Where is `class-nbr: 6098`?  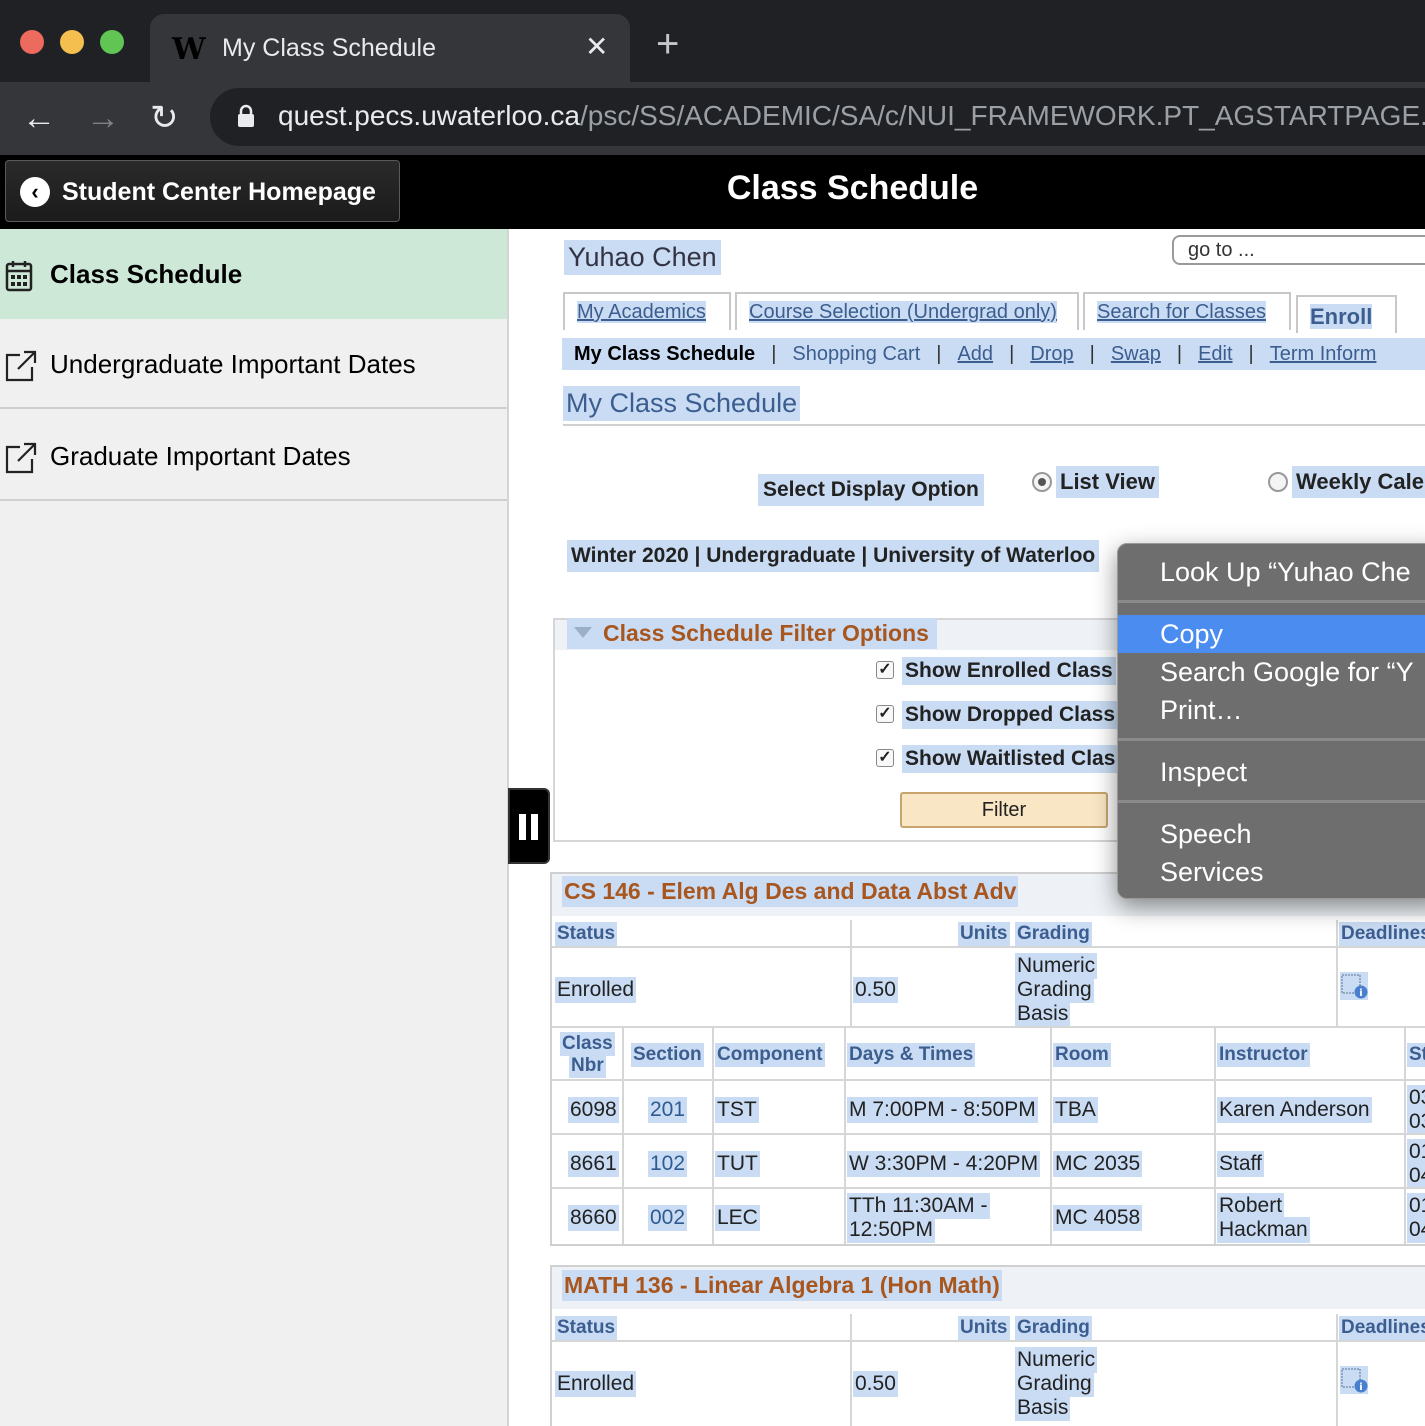
class-nbr: 6098 is located at coordinates (593, 1110).